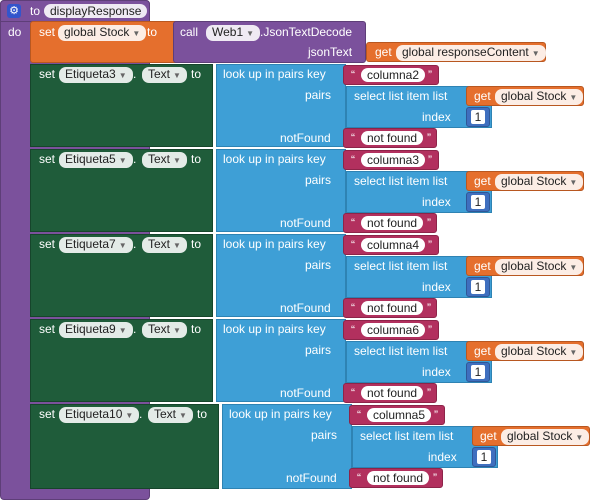 This screenshot has height=500, width=590. I want to click on key-text-value: columna6, so click(393, 330).